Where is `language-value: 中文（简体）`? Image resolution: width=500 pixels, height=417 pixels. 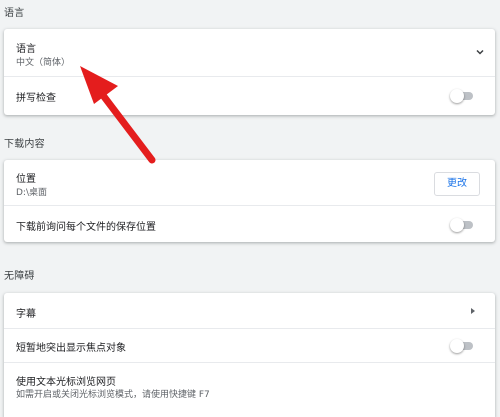 language-value: 中文（简体） is located at coordinates (43, 63).